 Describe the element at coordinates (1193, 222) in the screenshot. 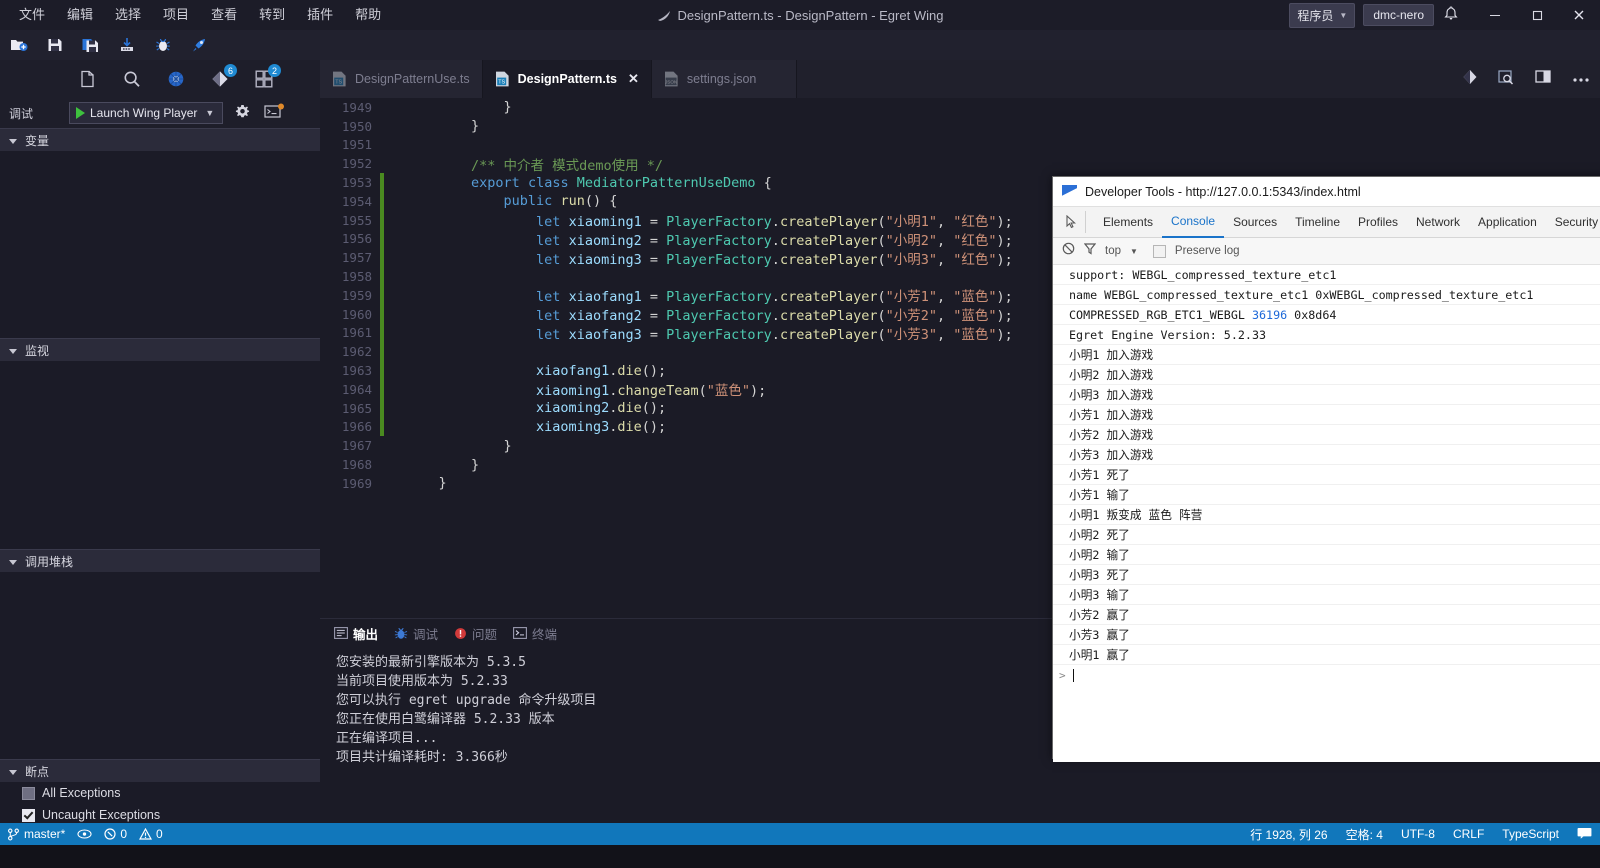

I see `devtools-tab: Console` at that location.